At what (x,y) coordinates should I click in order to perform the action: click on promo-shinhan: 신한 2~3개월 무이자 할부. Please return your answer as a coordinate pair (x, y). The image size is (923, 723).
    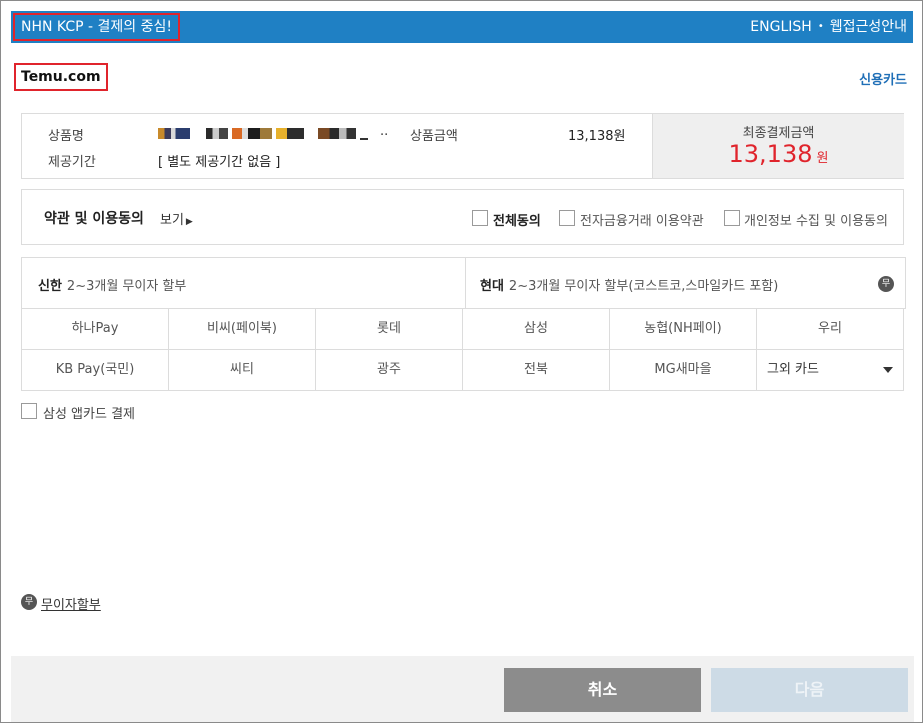
    Looking at the image, I should click on (112, 284).